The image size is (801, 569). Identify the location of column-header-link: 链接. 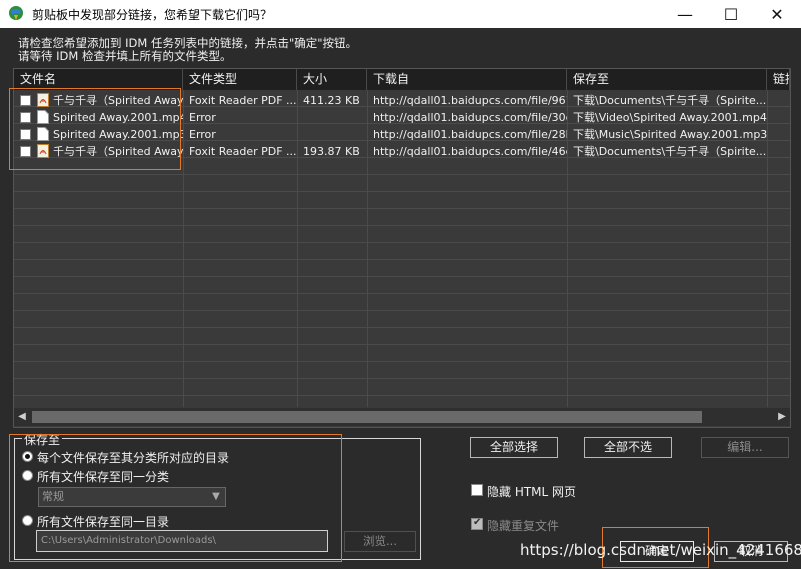
(778, 79).